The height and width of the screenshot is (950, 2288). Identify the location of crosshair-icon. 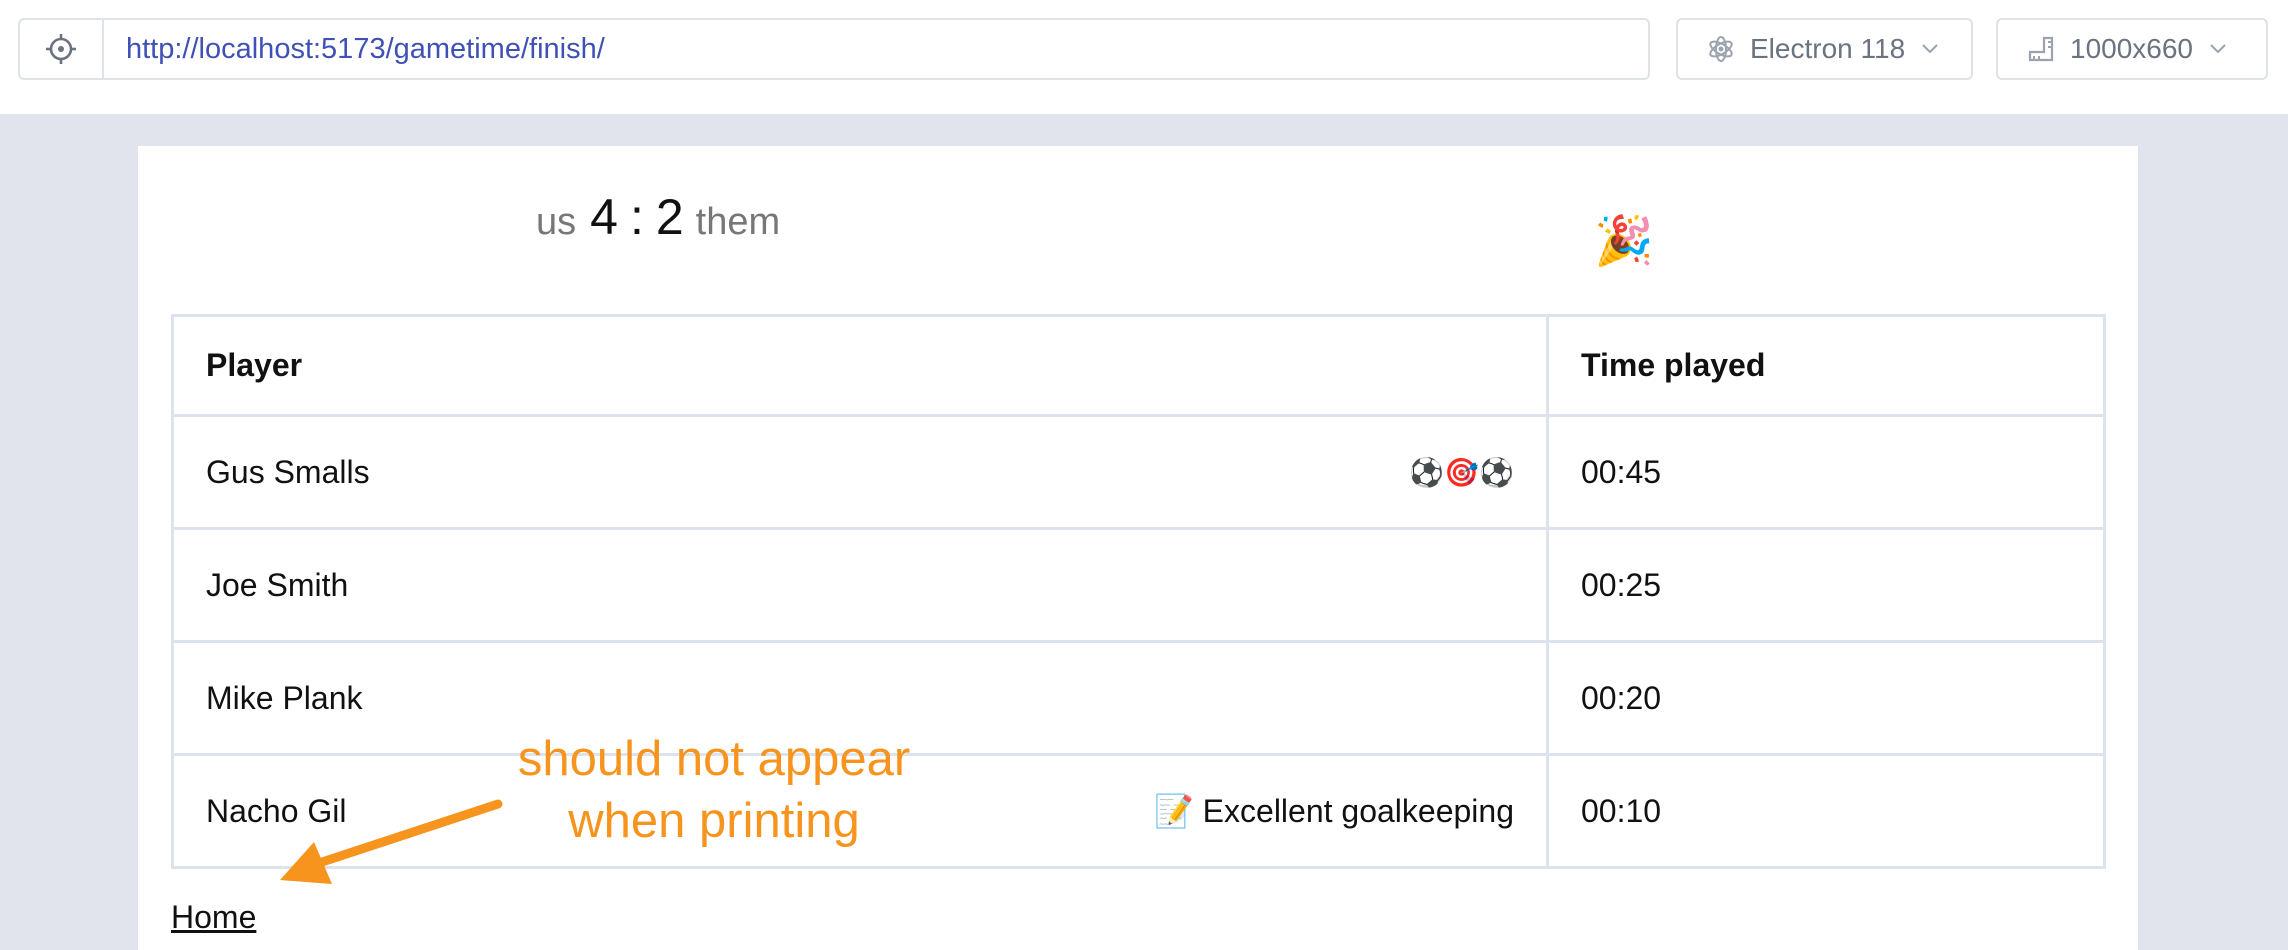
(62, 49).